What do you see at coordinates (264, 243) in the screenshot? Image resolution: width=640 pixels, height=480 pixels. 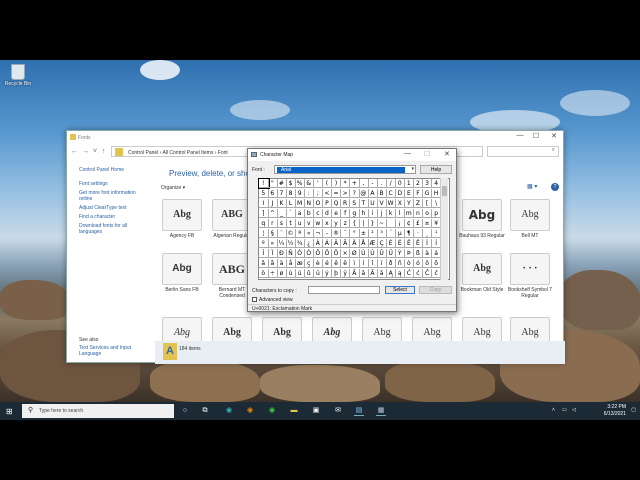 I see `char-cell: º` at bounding box center [264, 243].